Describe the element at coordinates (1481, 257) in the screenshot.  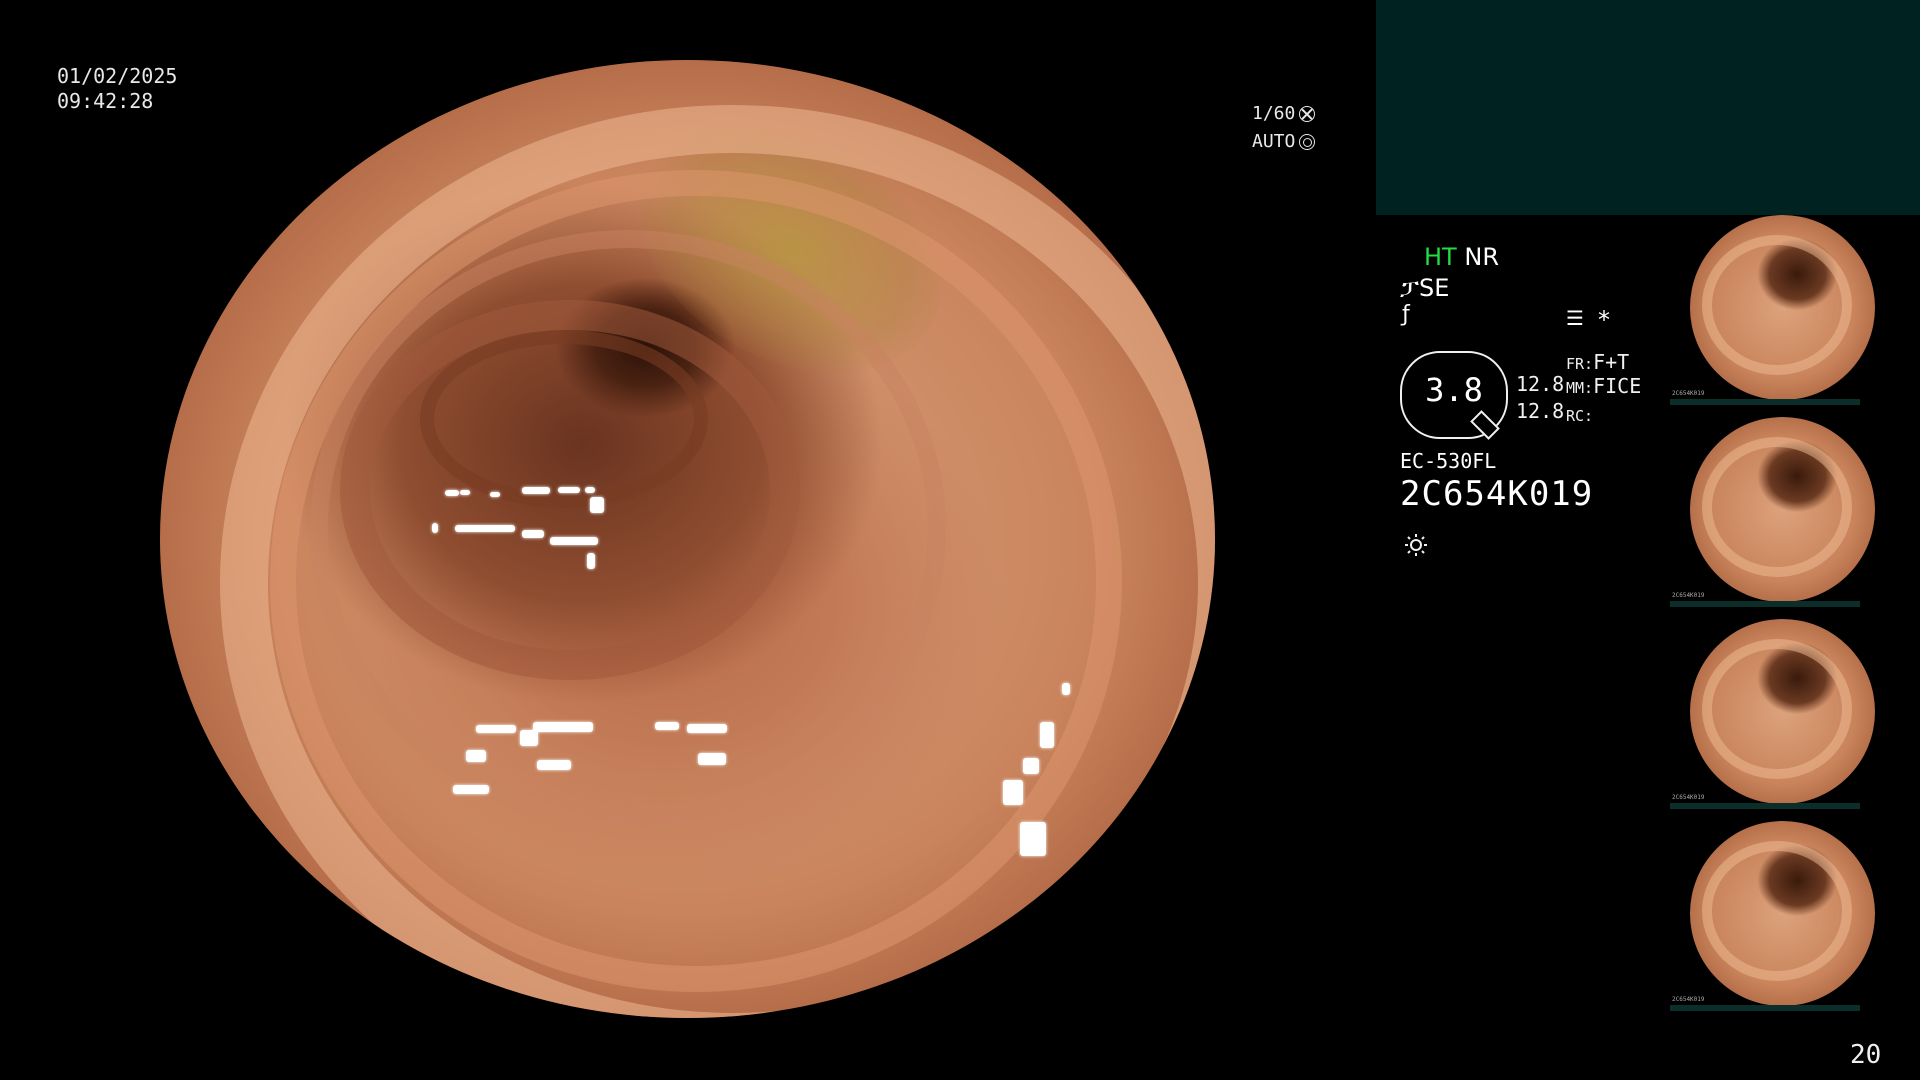
I see `mode-nr: NR` at that location.